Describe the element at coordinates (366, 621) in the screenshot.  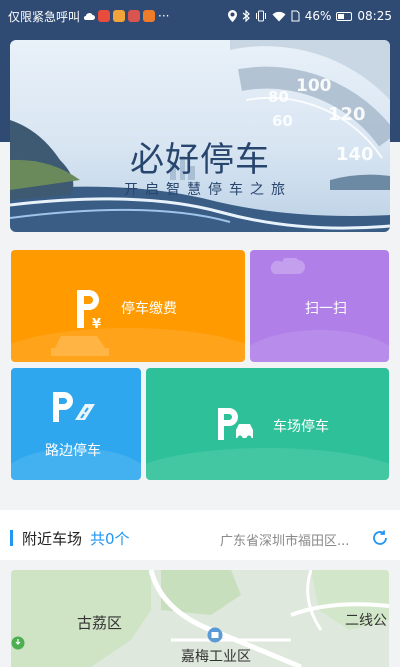
I see `map-label: 二线公` at that location.